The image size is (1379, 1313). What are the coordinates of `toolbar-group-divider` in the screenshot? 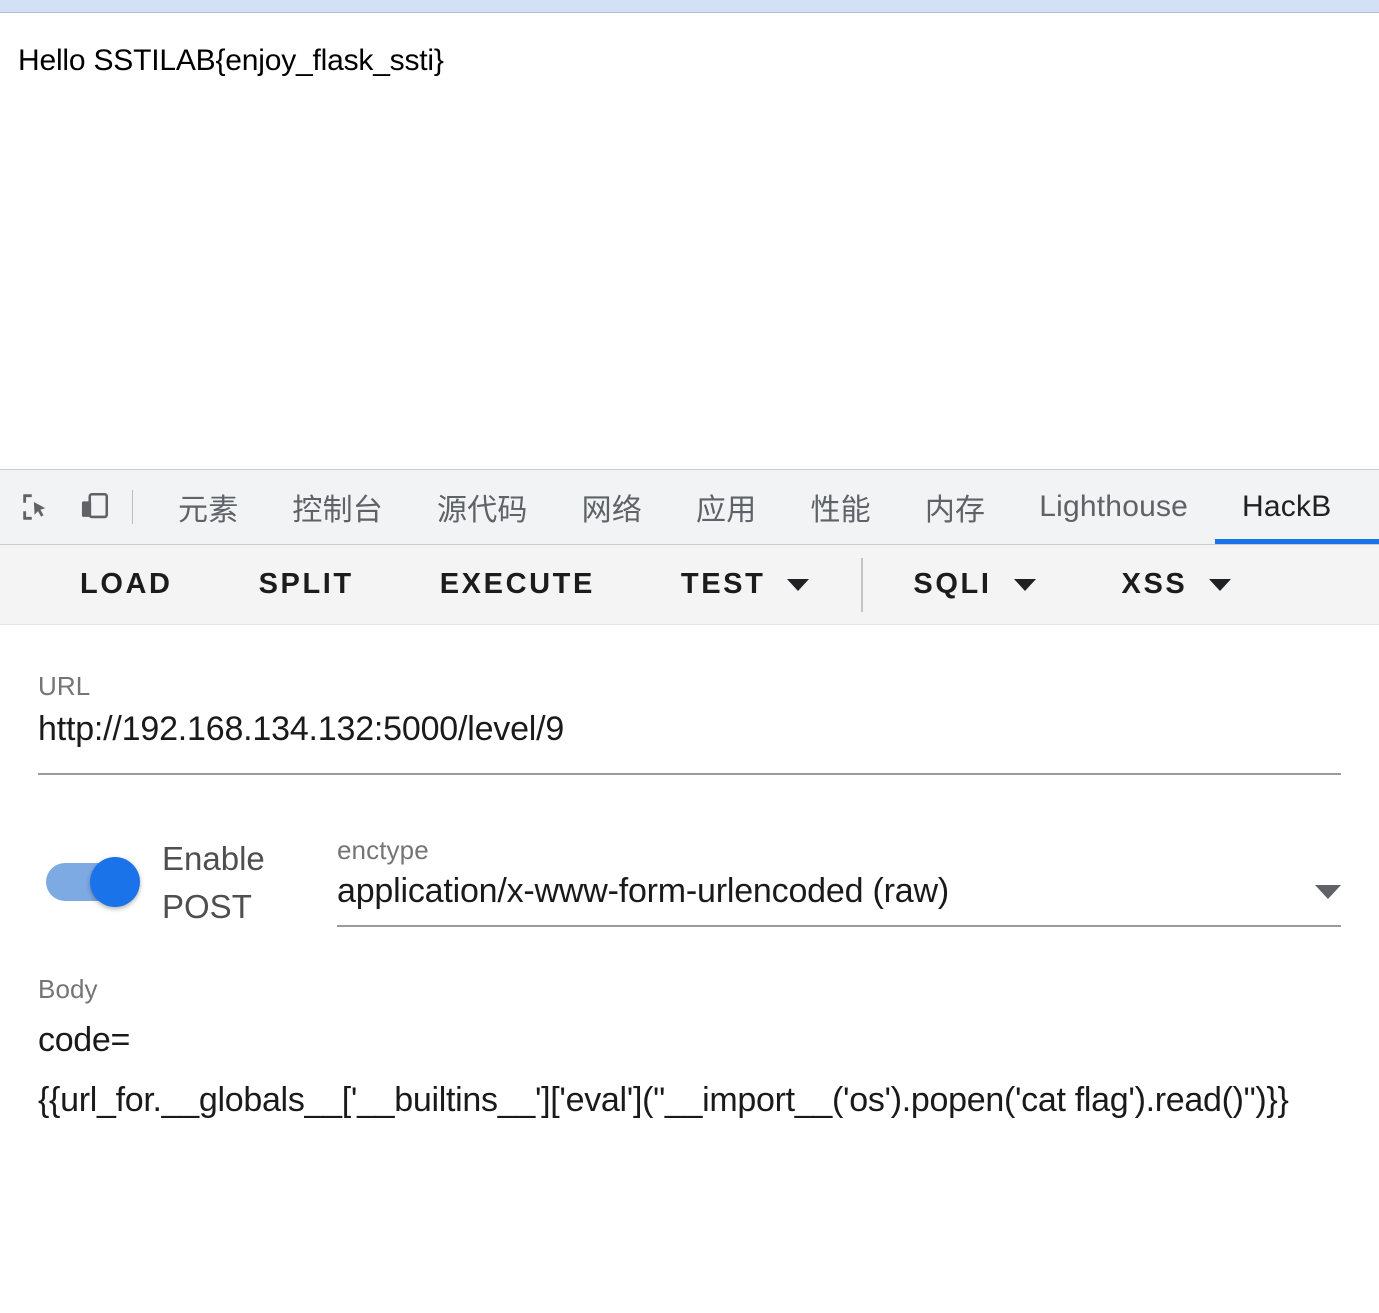 It's located at (862, 584).